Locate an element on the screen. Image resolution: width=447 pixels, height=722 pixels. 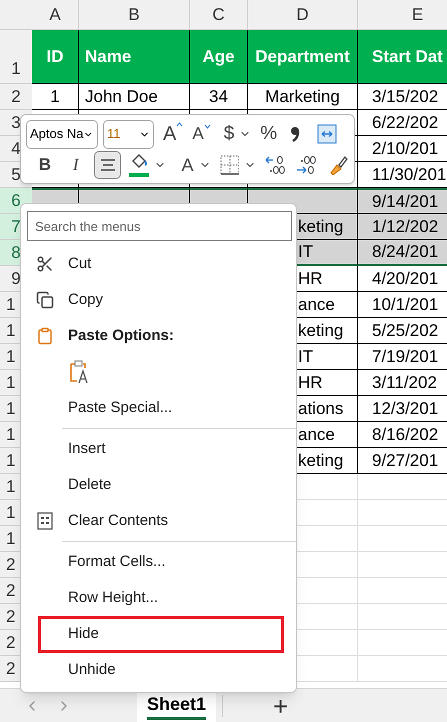
comma-icon is located at coordinates (295, 134).